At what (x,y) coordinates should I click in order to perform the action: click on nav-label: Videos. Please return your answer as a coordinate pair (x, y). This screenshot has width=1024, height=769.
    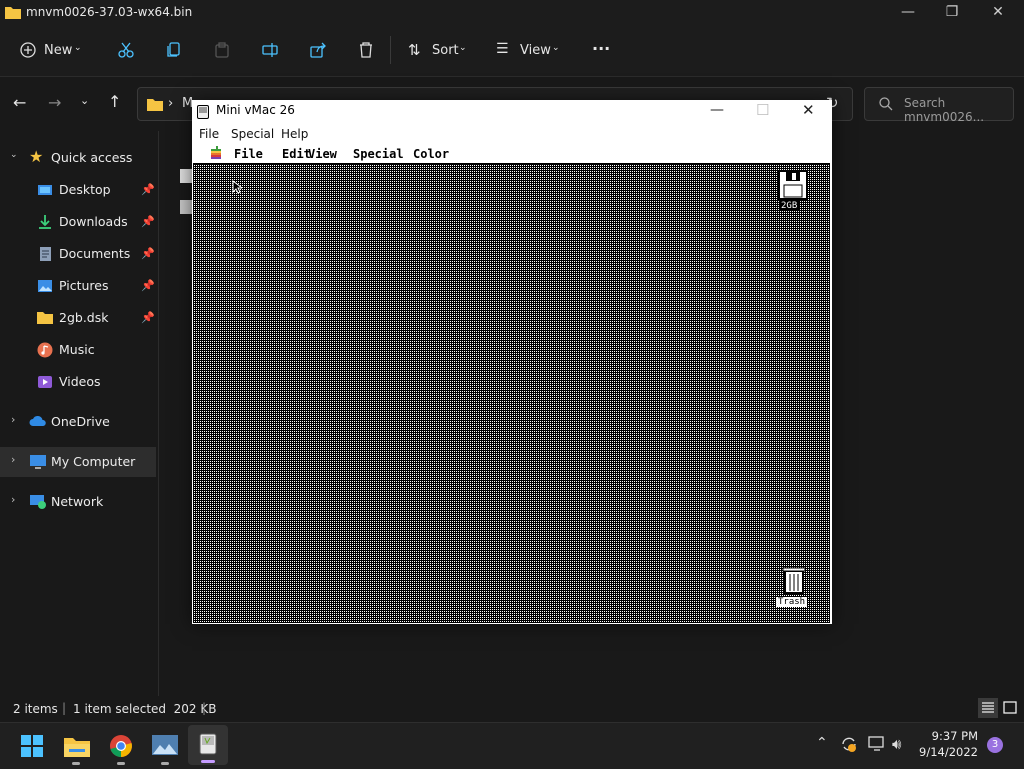
    Looking at the image, I should click on (80, 381).